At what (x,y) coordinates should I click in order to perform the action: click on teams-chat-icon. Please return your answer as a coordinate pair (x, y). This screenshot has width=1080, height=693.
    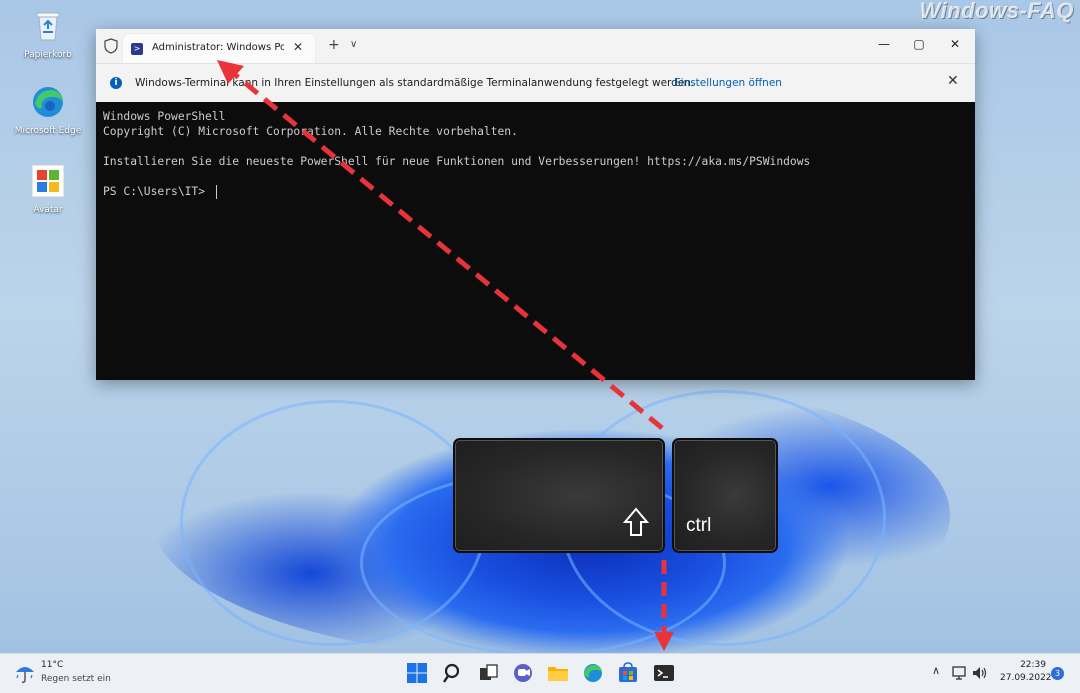
    Looking at the image, I should click on (523, 673).